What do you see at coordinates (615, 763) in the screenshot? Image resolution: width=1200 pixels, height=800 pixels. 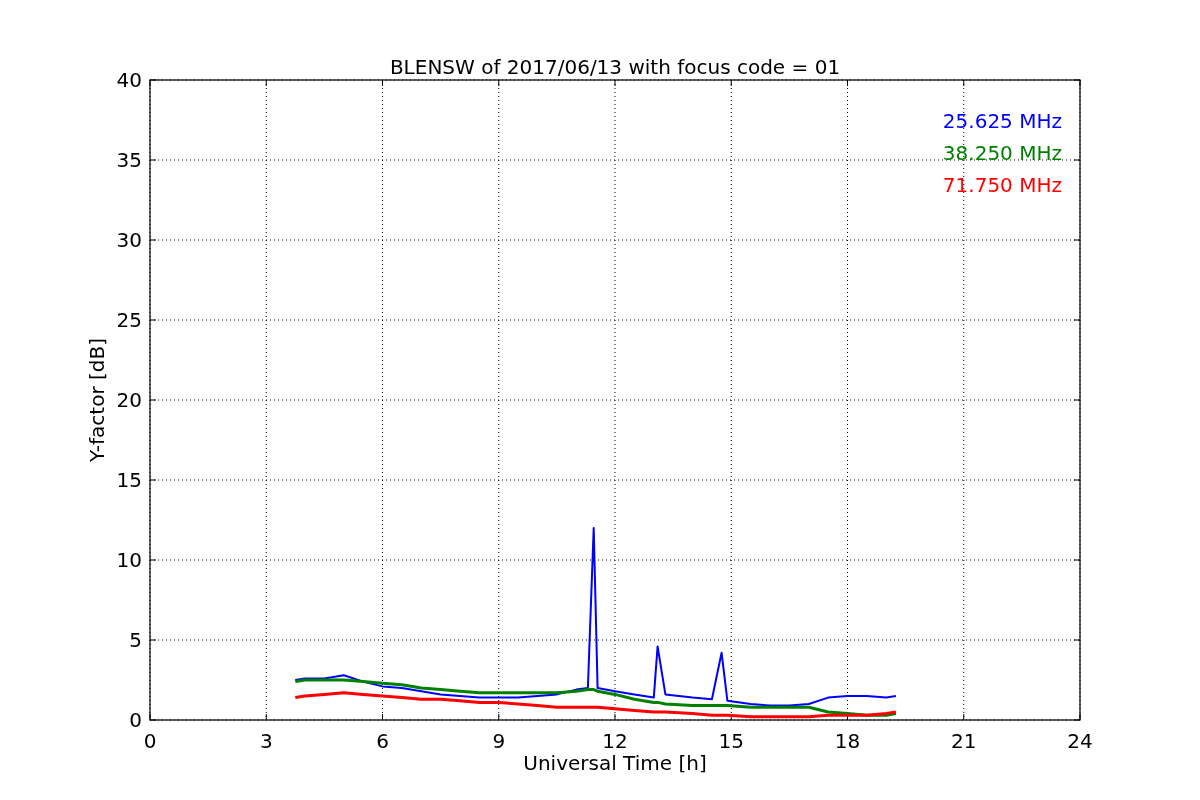 I see `x-axis-label: Universal Time [h]` at bounding box center [615, 763].